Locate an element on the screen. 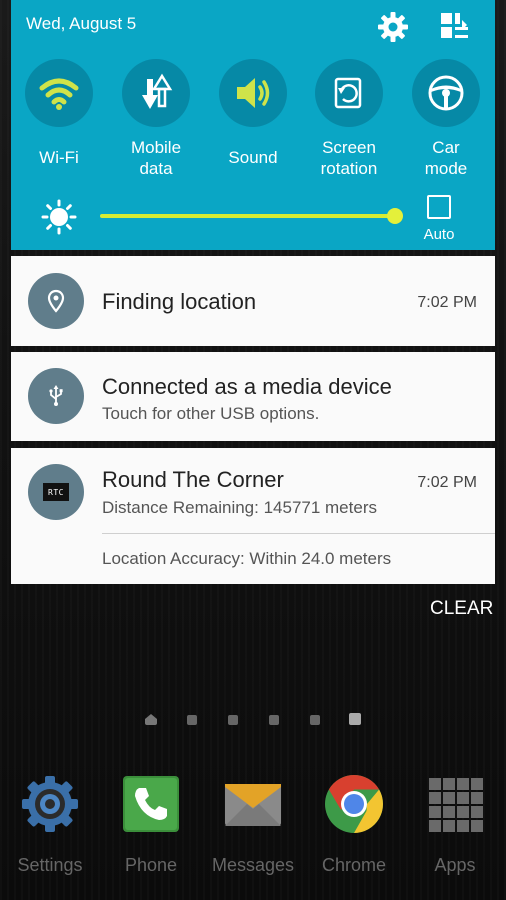 Image resolution: width=506 pixels, height=900 pixels. notification-finding-location: Finding location 7:02 PM is located at coordinates (253, 301).